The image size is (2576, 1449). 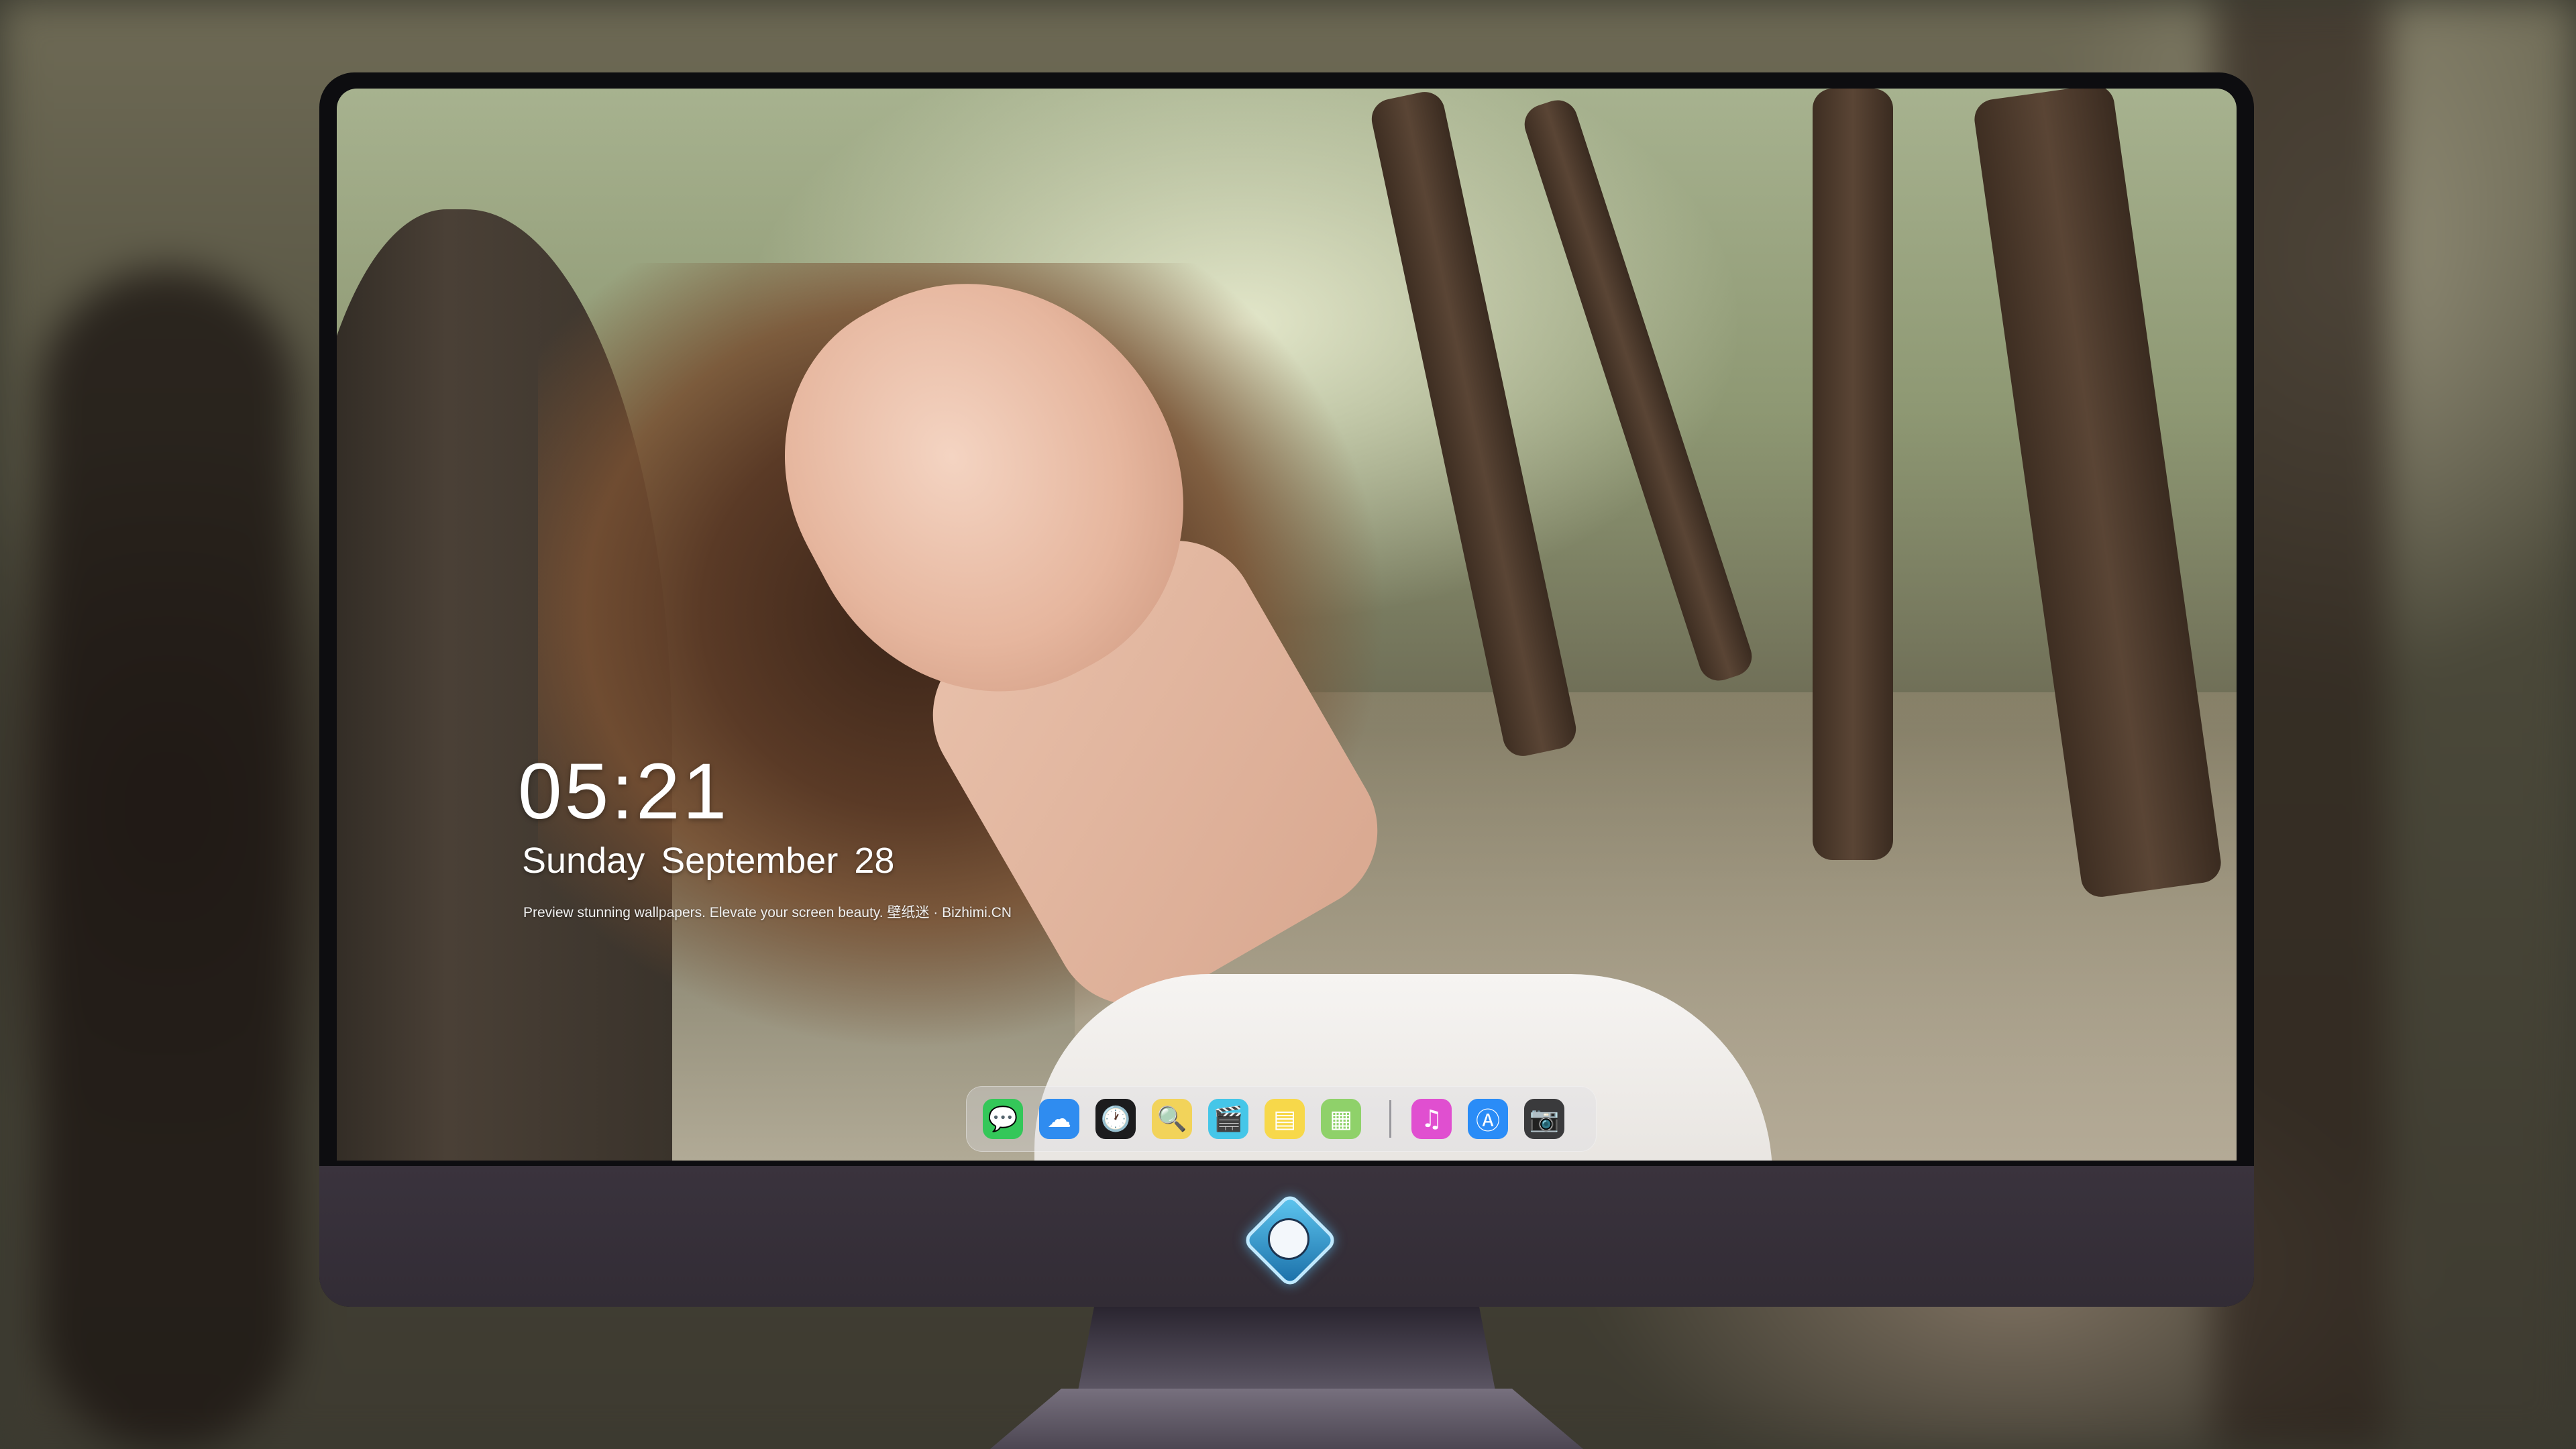 What do you see at coordinates (1003, 1119) in the screenshot?
I see `messages-icon: 💬` at bounding box center [1003, 1119].